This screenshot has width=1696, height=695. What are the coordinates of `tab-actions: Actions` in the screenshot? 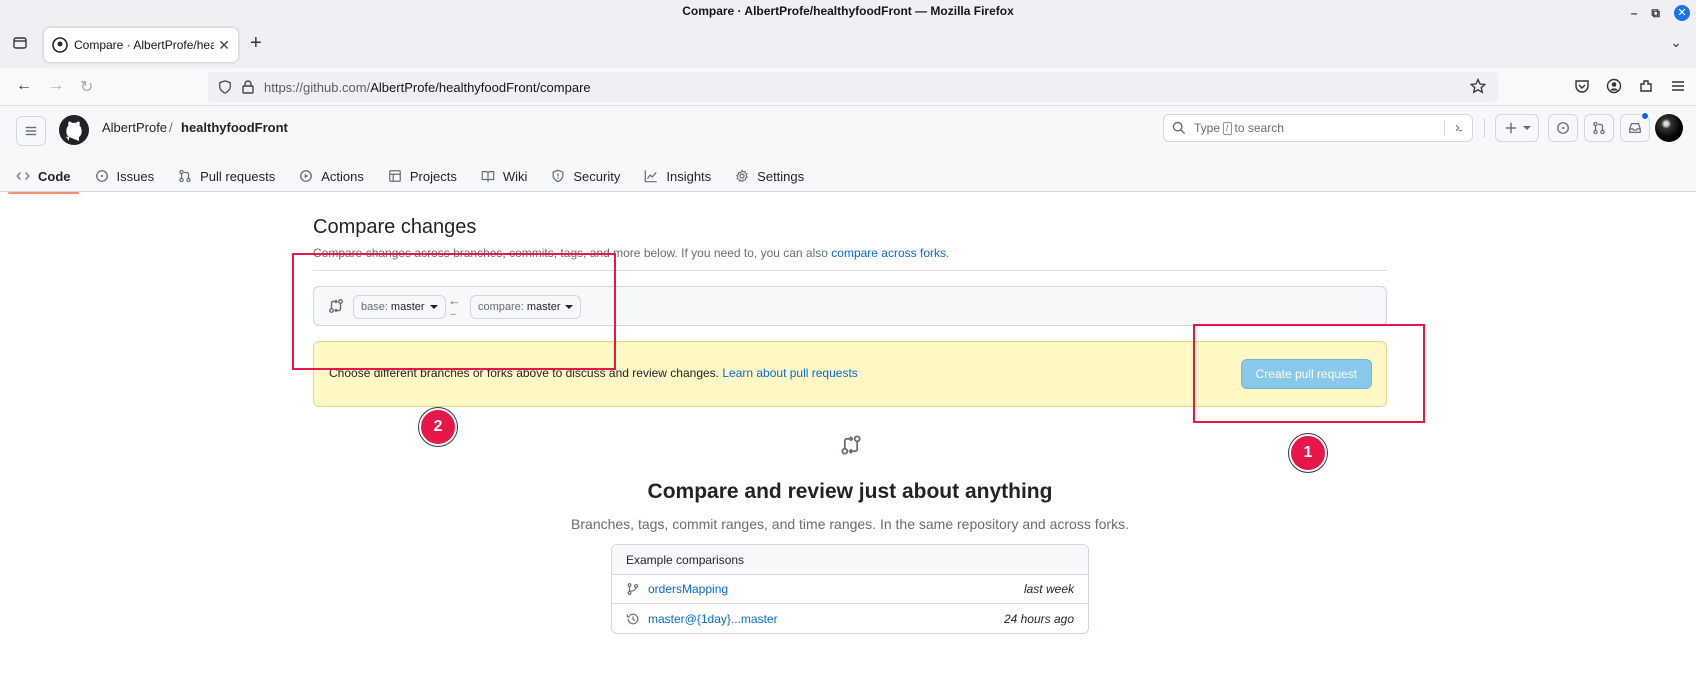 It's located at (331, 176).